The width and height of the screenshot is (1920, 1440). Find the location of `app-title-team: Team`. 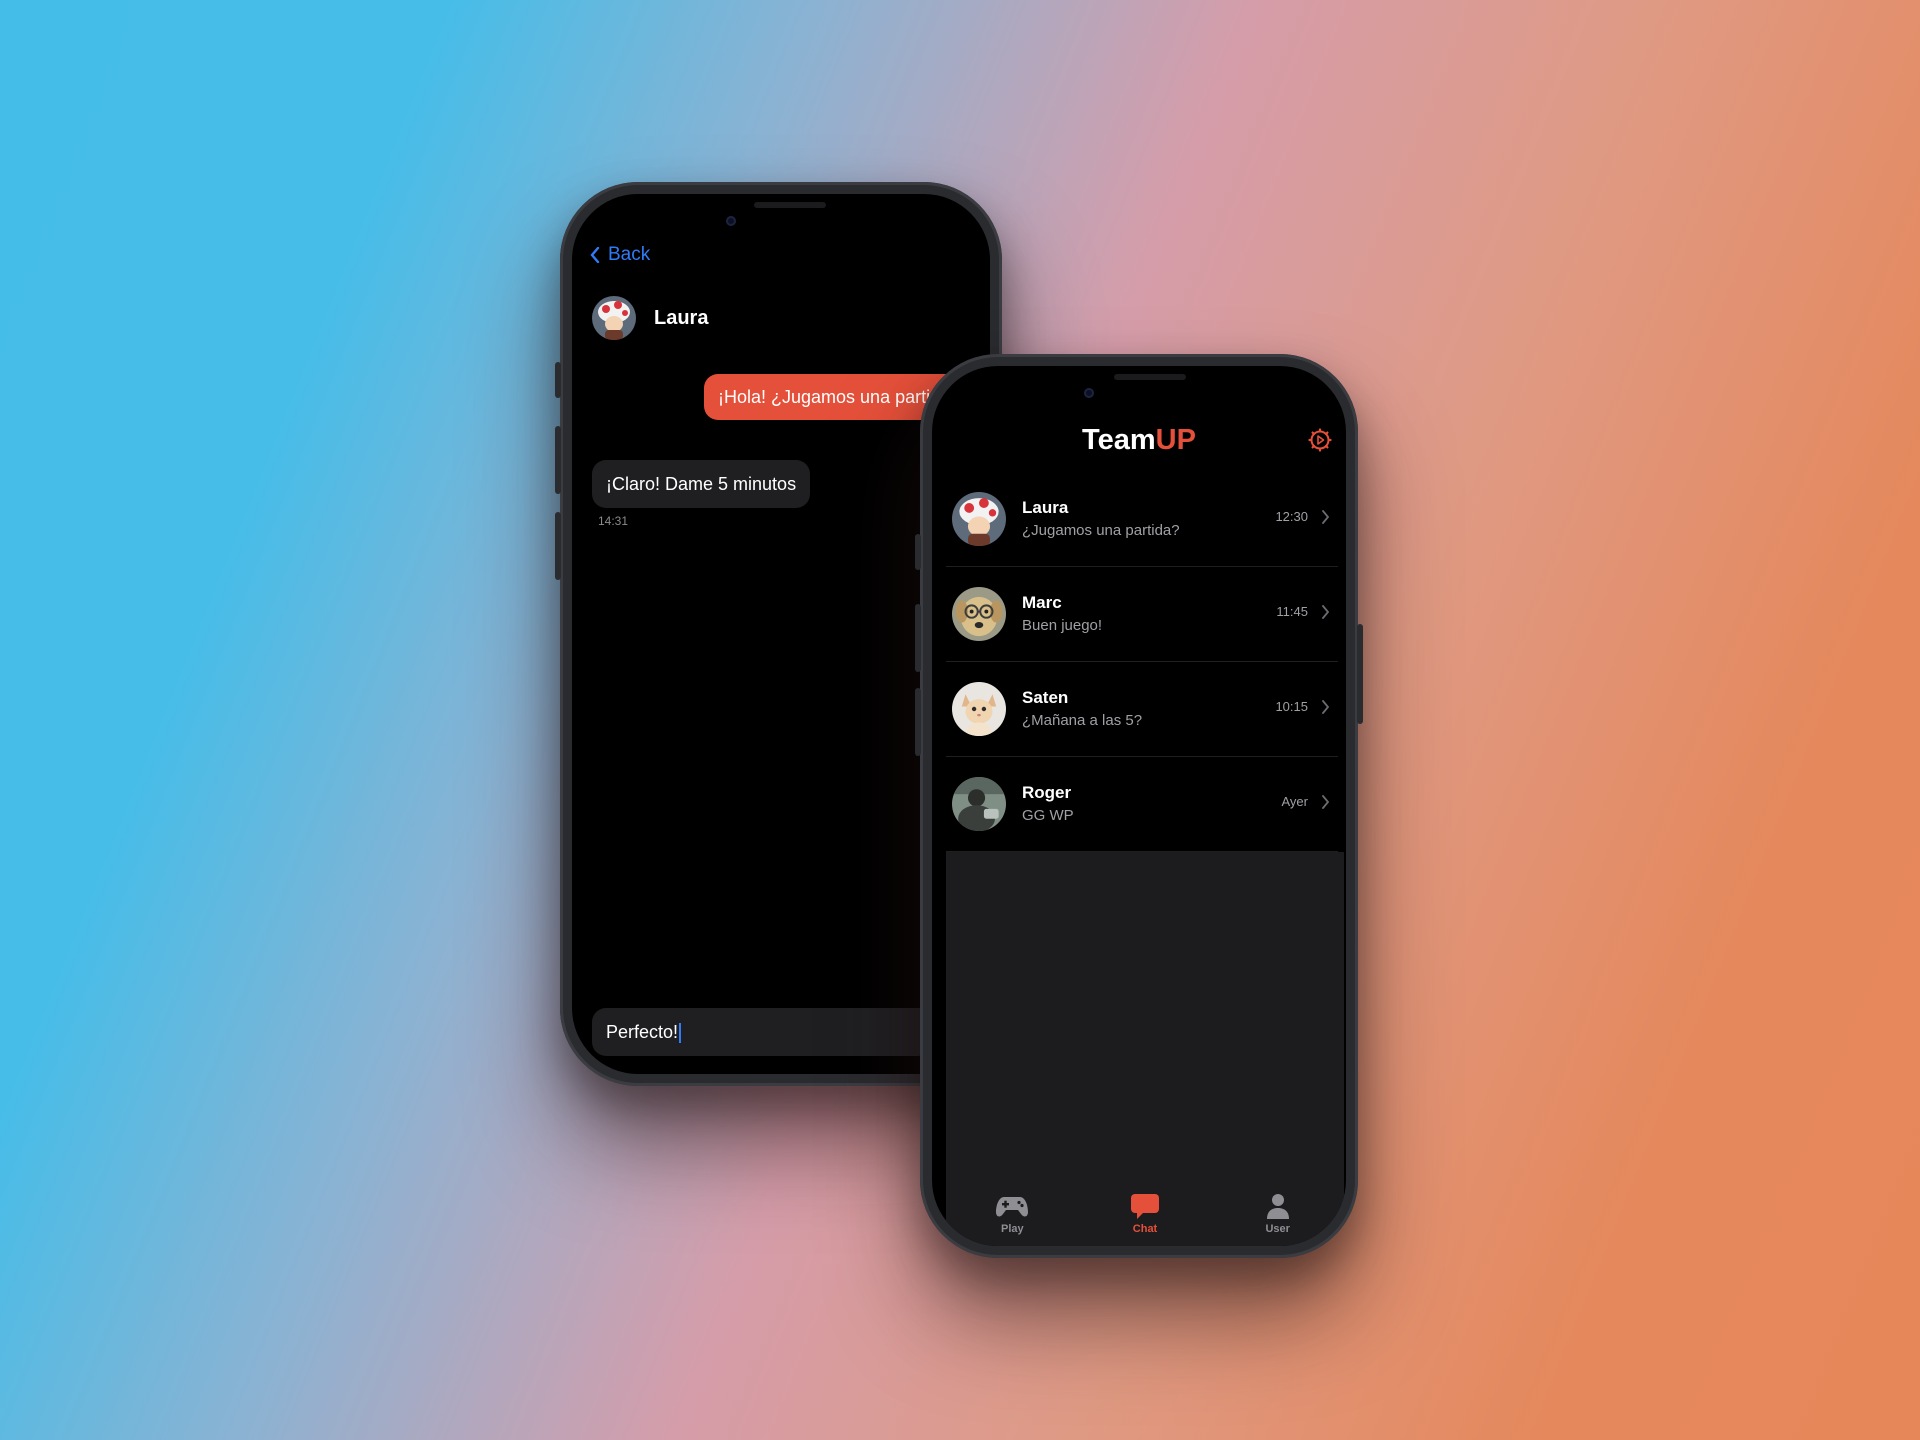

app-title-team: Team is located at coordinates (1119, 440).